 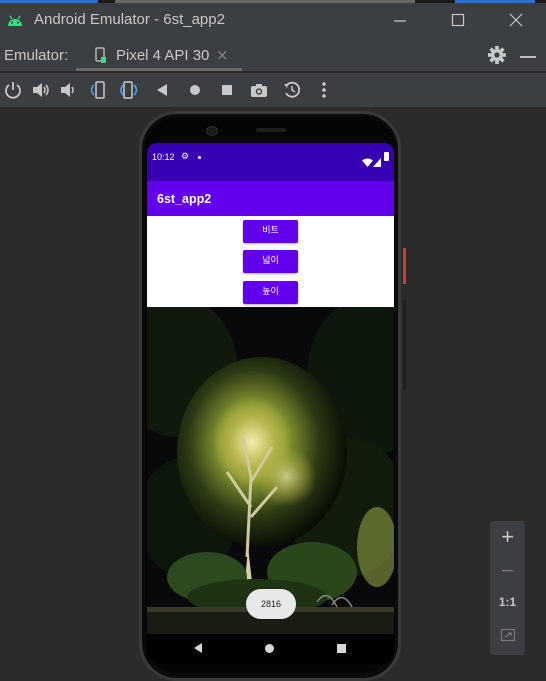 I want to click on more-icon, so click(x=324, y=90).